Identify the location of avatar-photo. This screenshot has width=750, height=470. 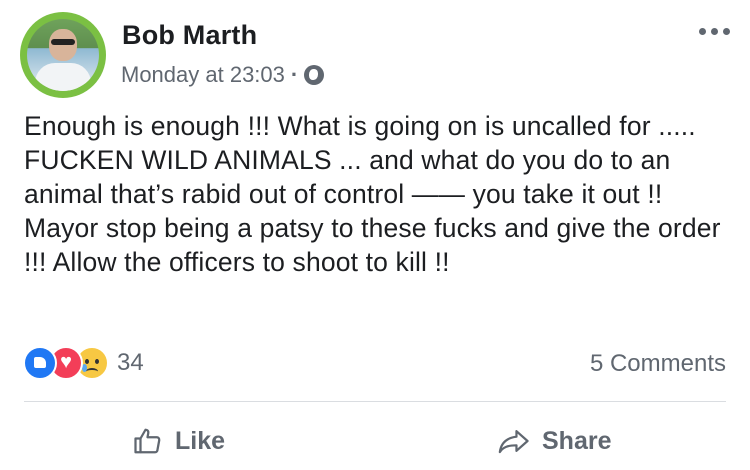
(63, 55).